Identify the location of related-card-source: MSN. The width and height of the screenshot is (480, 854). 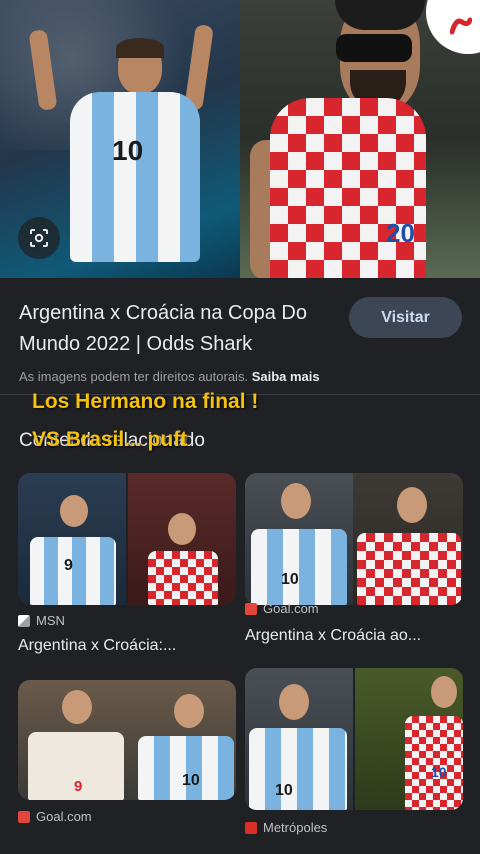
(41, 620).